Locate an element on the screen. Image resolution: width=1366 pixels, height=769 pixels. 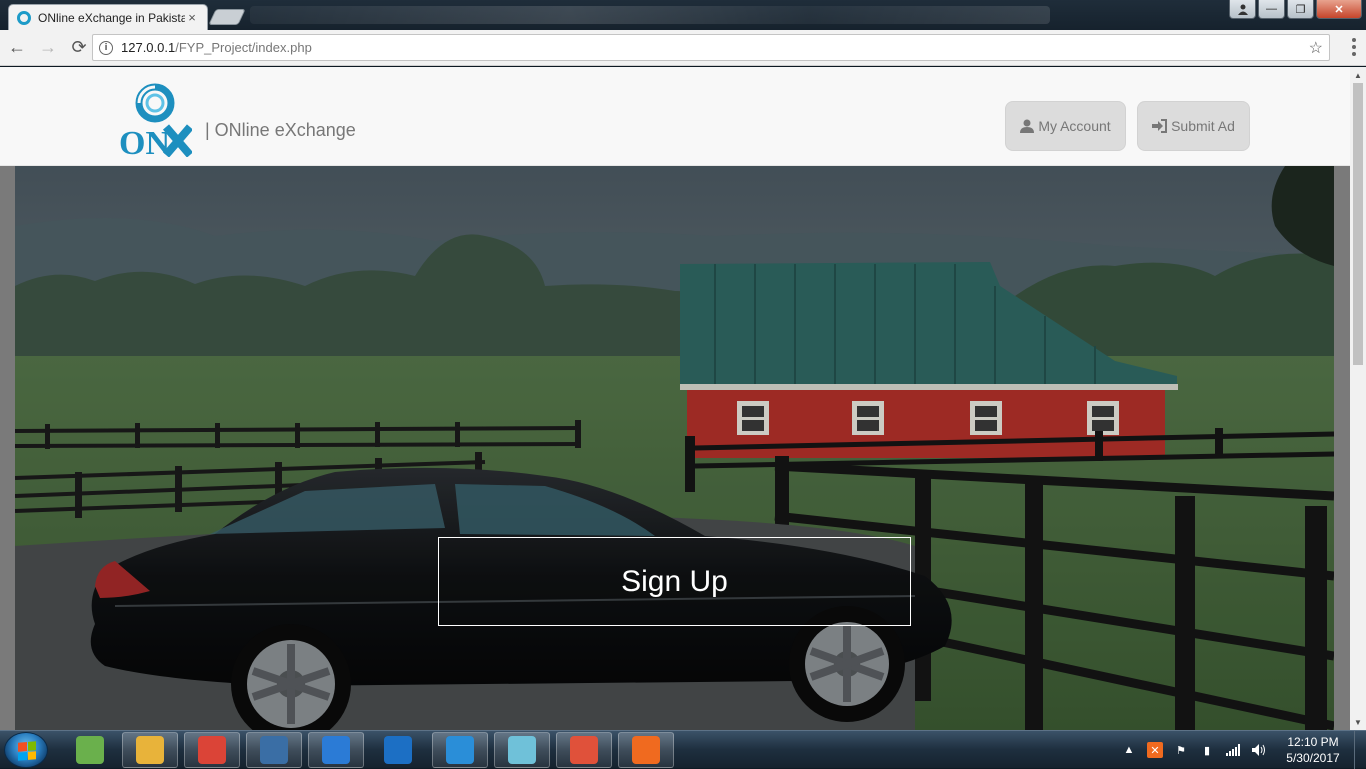
user-profile-button is located at coordinates (1242, 9).